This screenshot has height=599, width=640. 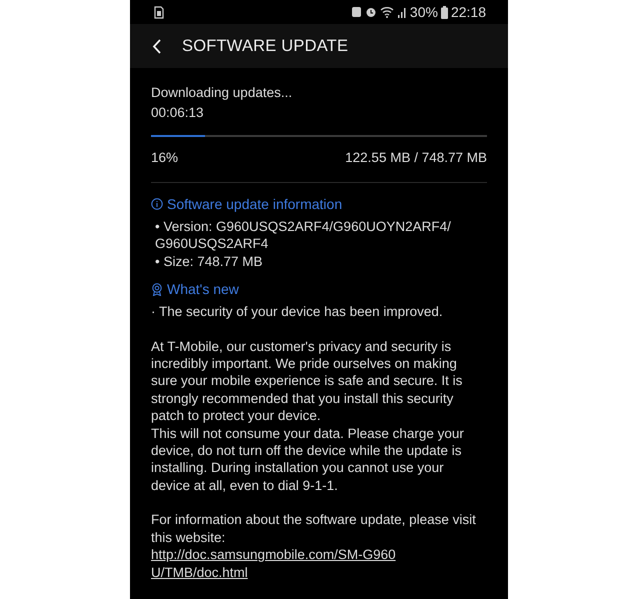 What do you see at coordinates (401, 12) in the screenshot?
I see `signal-icon` at bounding box center [401, 12].